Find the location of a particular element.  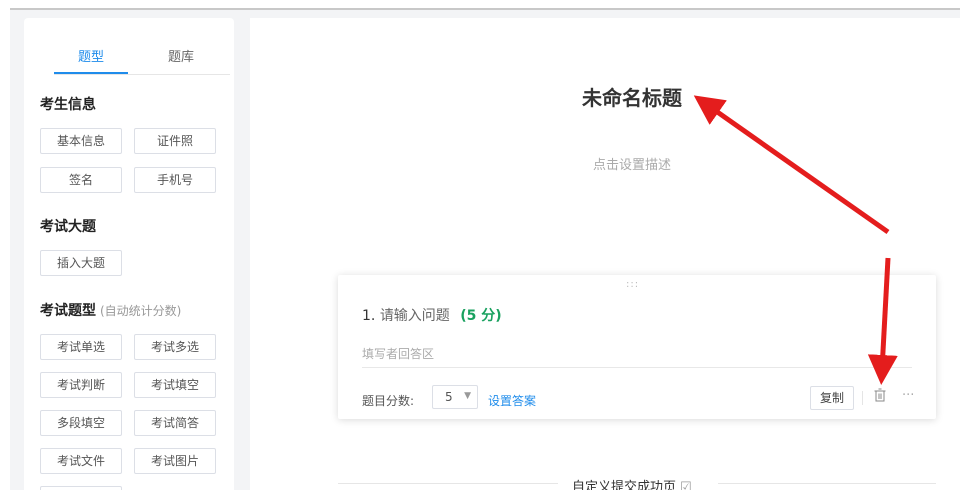

red-arrow-to-title is located at coordinates (791, 165).